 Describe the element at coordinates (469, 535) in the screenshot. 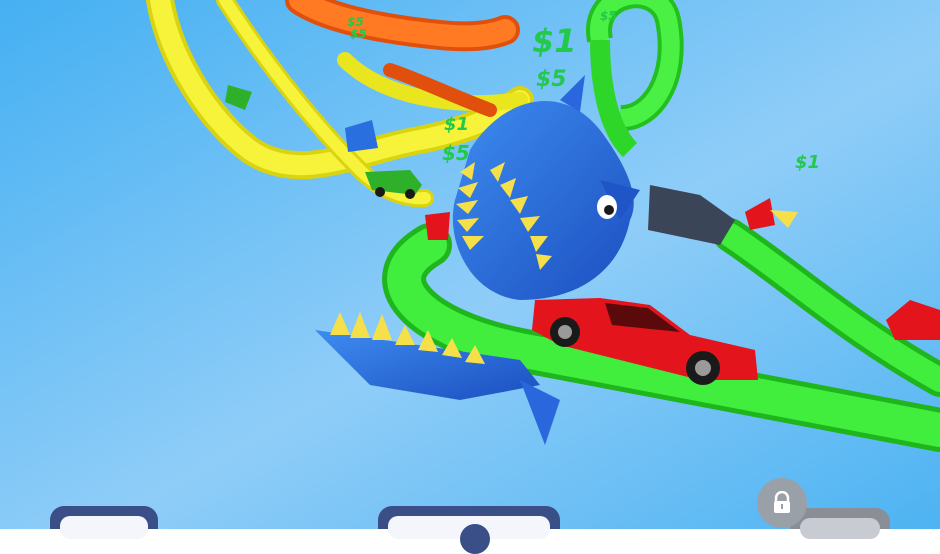

I see `add-icon` at that location.